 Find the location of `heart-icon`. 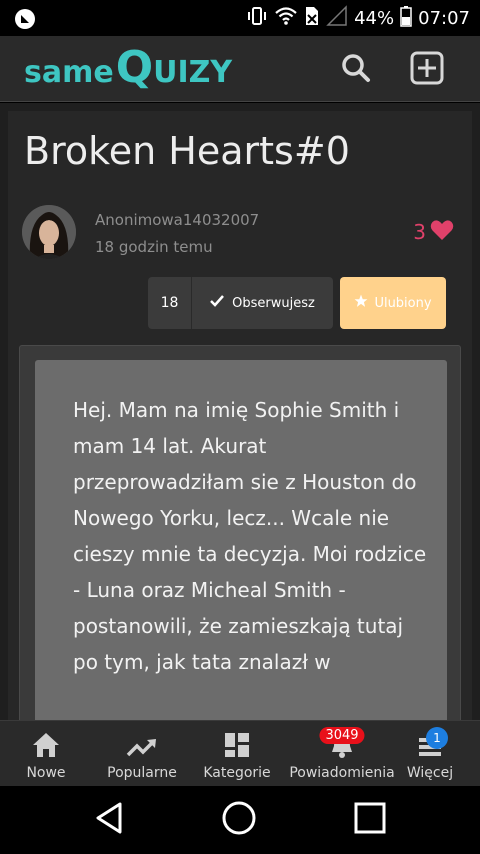

heart-icon is located at coordinates (442, 232).